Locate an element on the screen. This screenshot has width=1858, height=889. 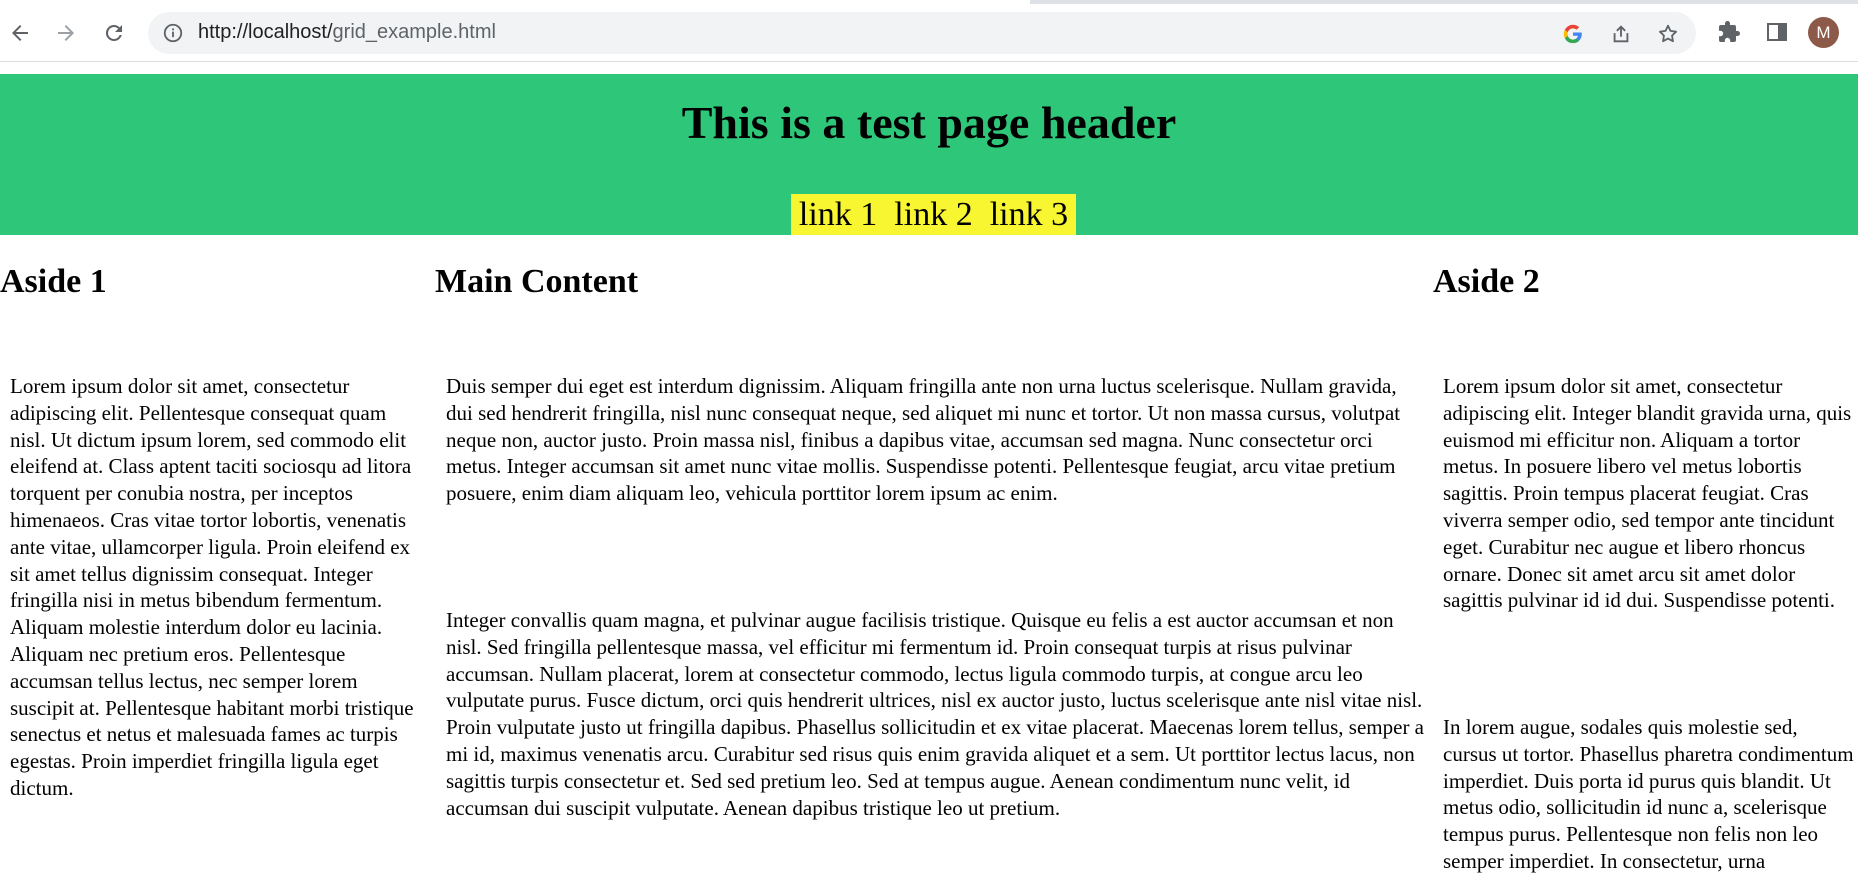
address-bar: http://localhost/grid_example.html is located at coordinates (922, 33).